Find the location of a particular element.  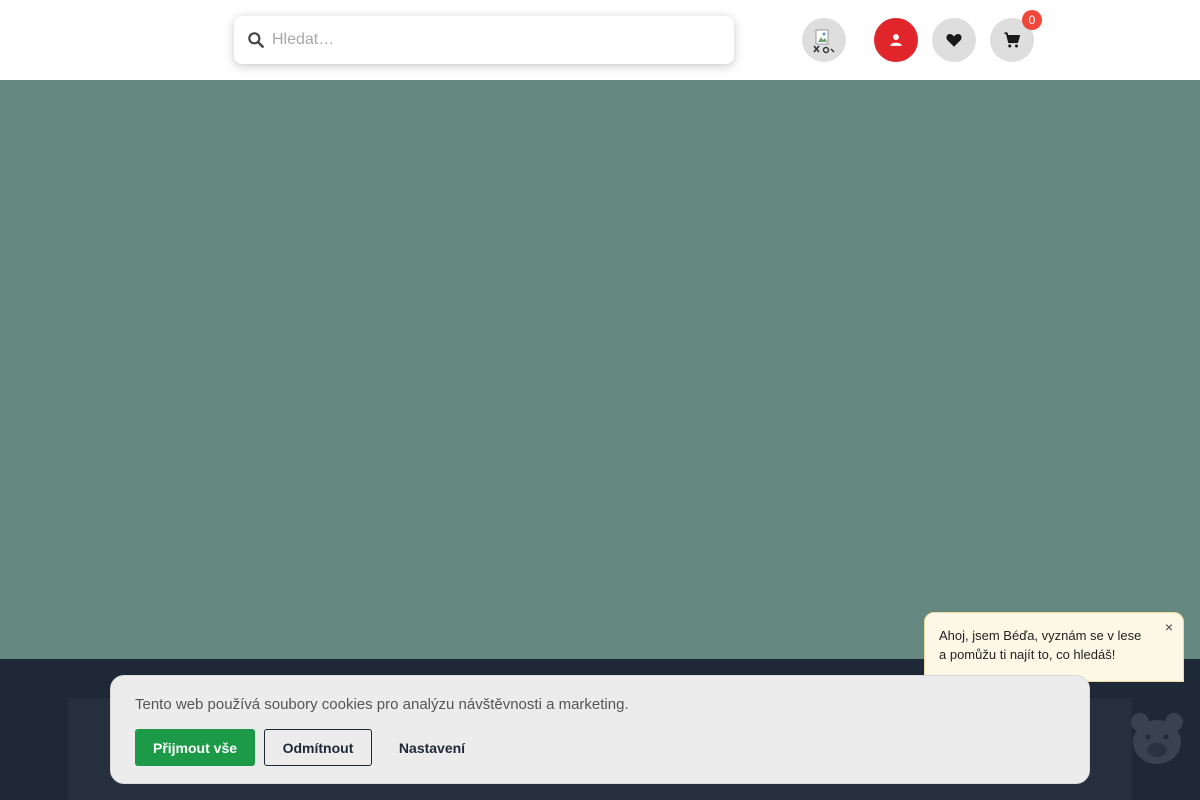

reject-button: Odmítnout is located at coordinates (318, 747).